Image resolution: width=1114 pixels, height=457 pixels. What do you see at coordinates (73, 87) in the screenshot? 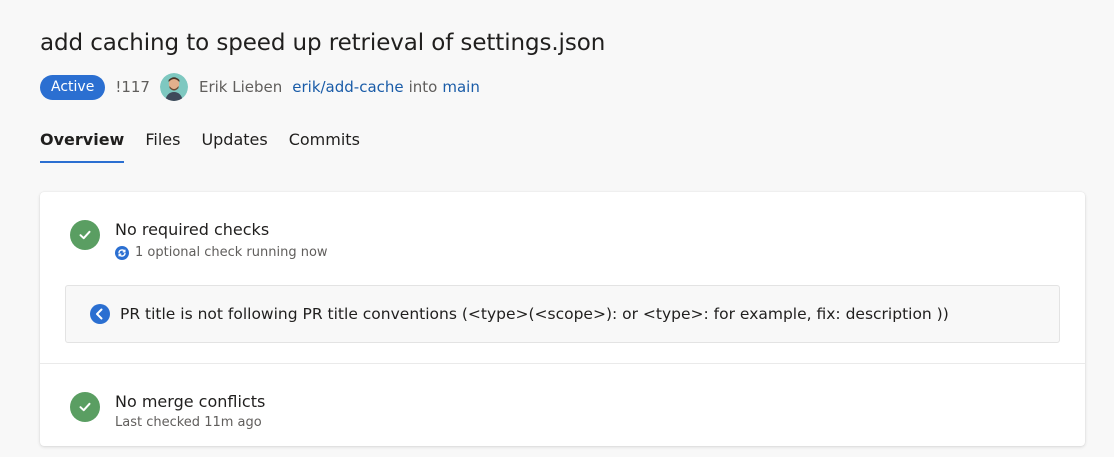
I see `status-badge: Active` at bounding box center [73, 87].